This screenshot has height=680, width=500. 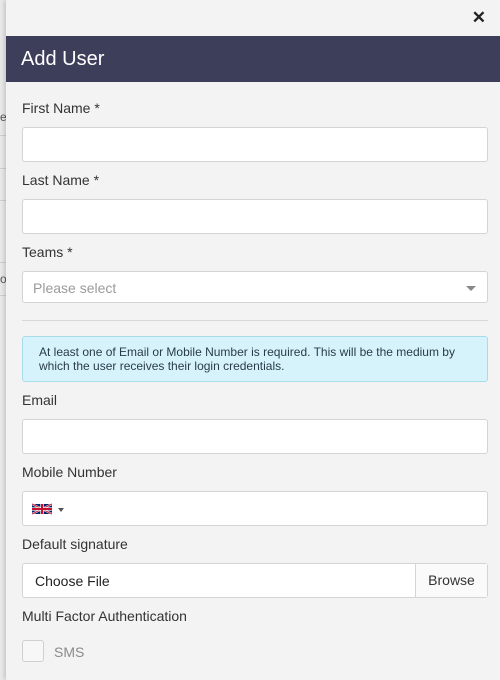 I want to click on uk-flag-icon, so click(x=42, y=509).